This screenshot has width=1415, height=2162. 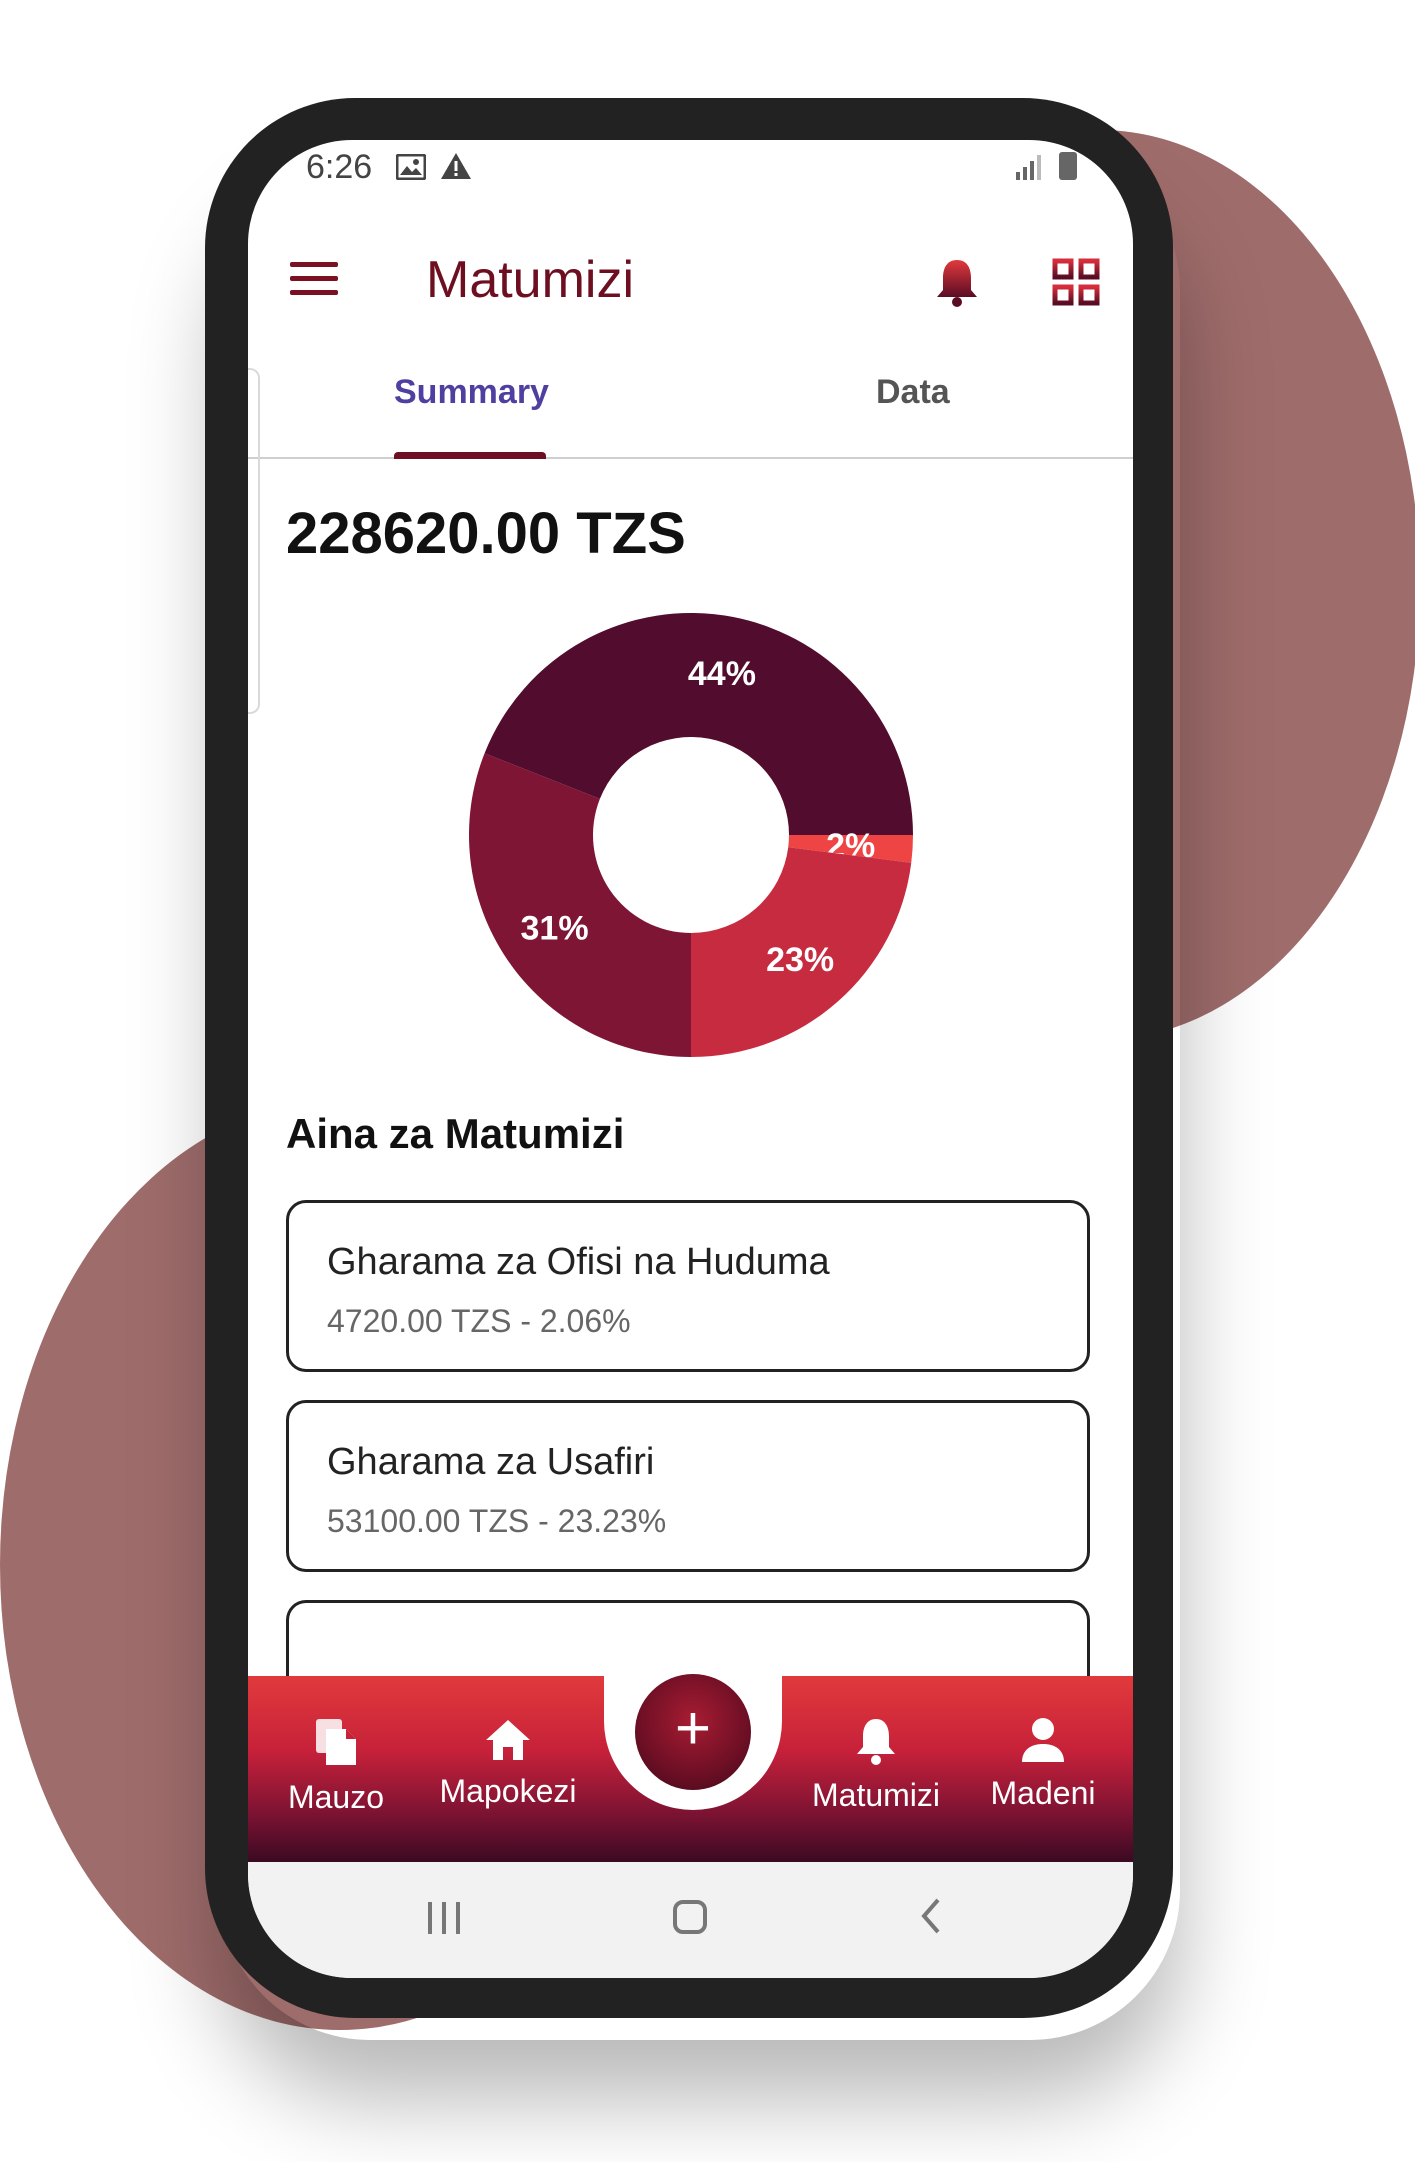 I want to click on recents-icon, so click(x=444, y=1920).